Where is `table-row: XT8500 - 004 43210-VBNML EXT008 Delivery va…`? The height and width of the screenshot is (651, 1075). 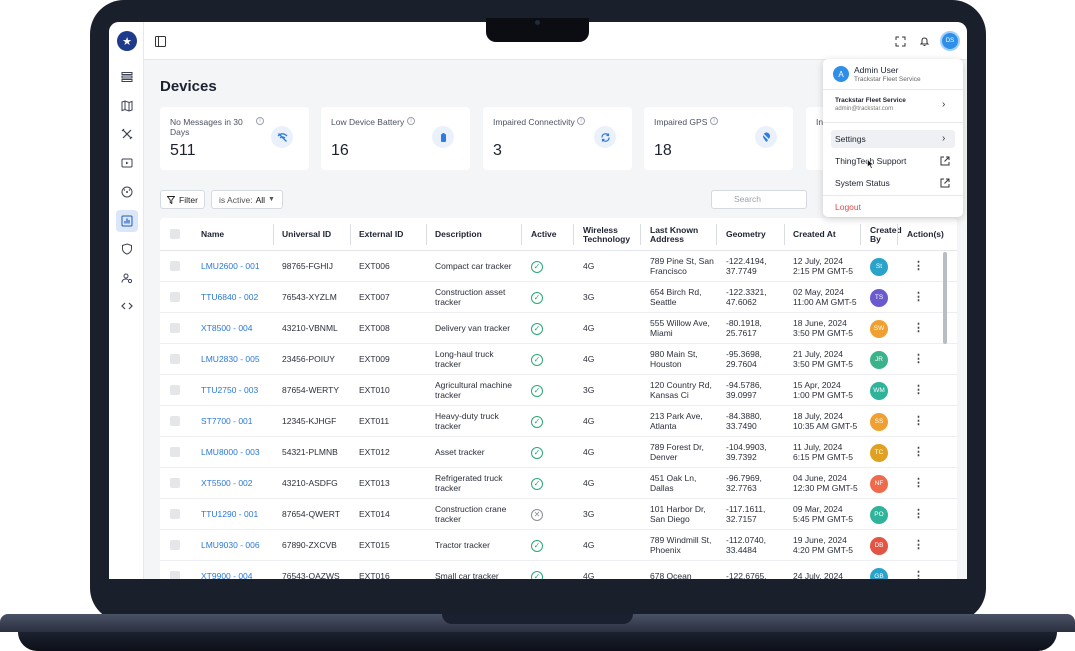
table-row: XT8500 - 004 43210-VBNML EXT008 Delivery va… is located at coordinates (558, 328).